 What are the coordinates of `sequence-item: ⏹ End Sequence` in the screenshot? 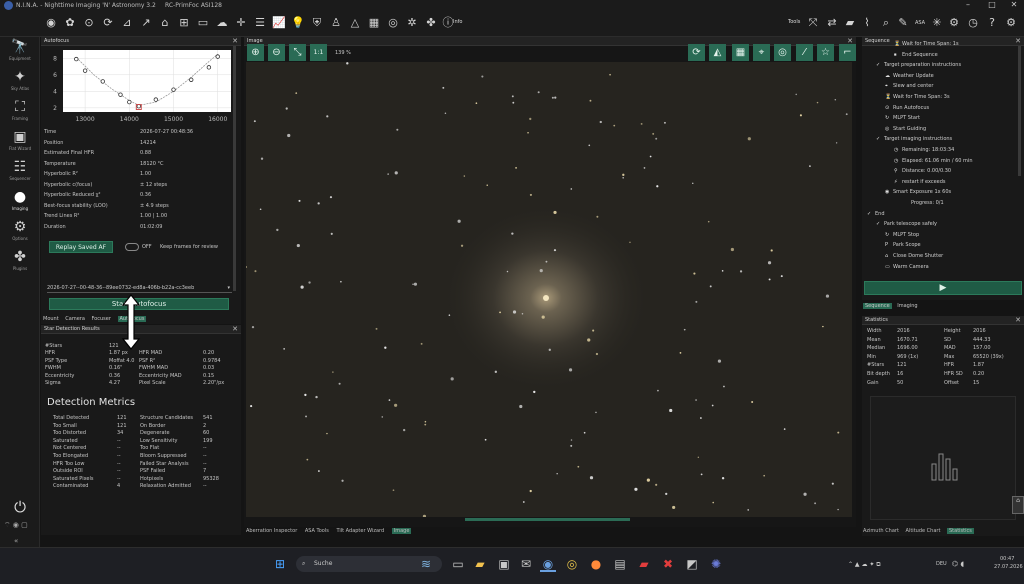 It's located at (916, 55).